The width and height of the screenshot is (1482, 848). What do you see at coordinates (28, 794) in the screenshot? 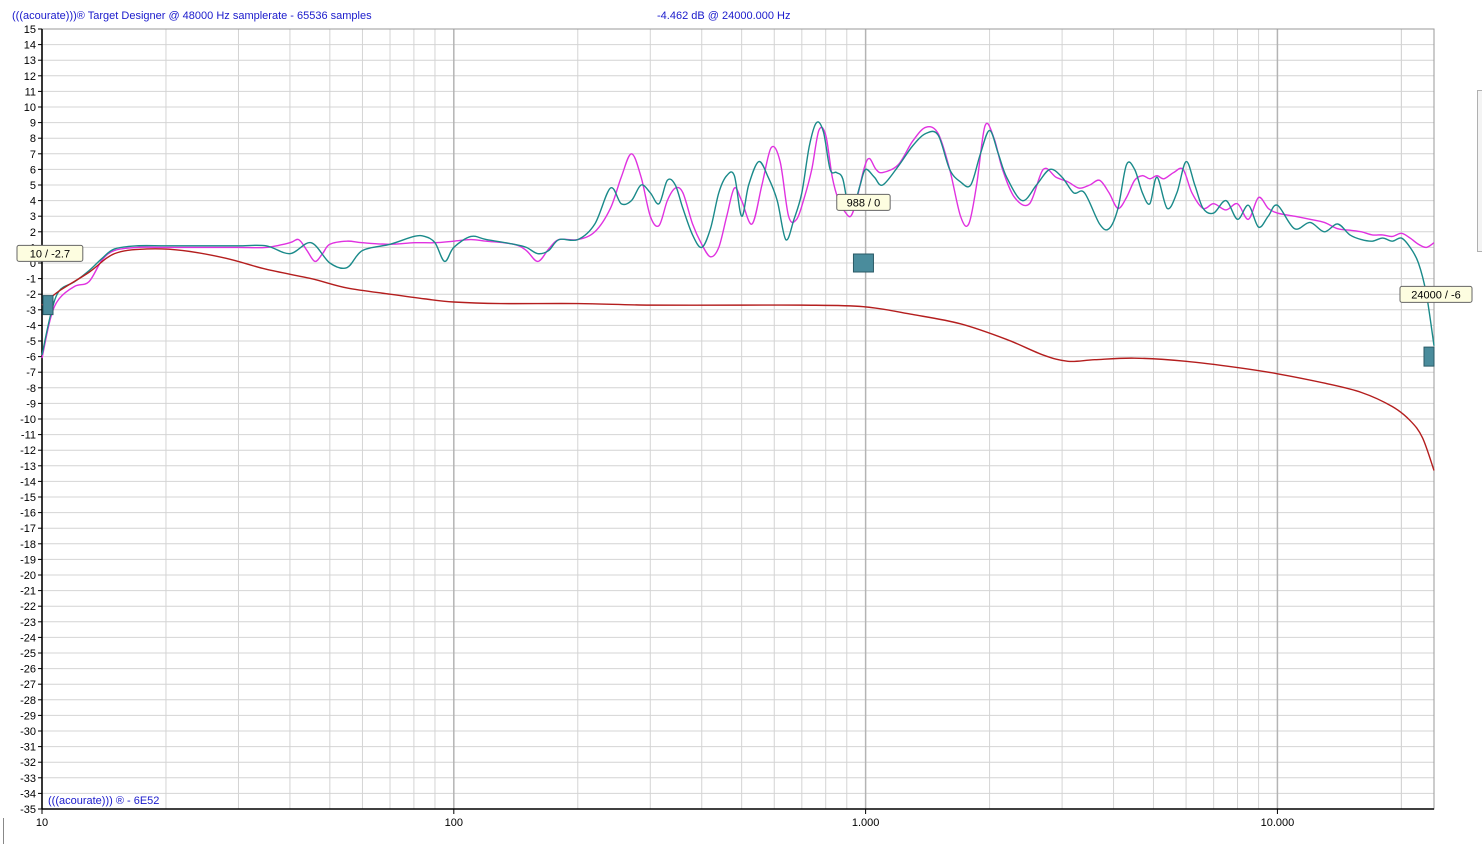
I see `y-tick-label: -34` at bounding box center [28, 794].